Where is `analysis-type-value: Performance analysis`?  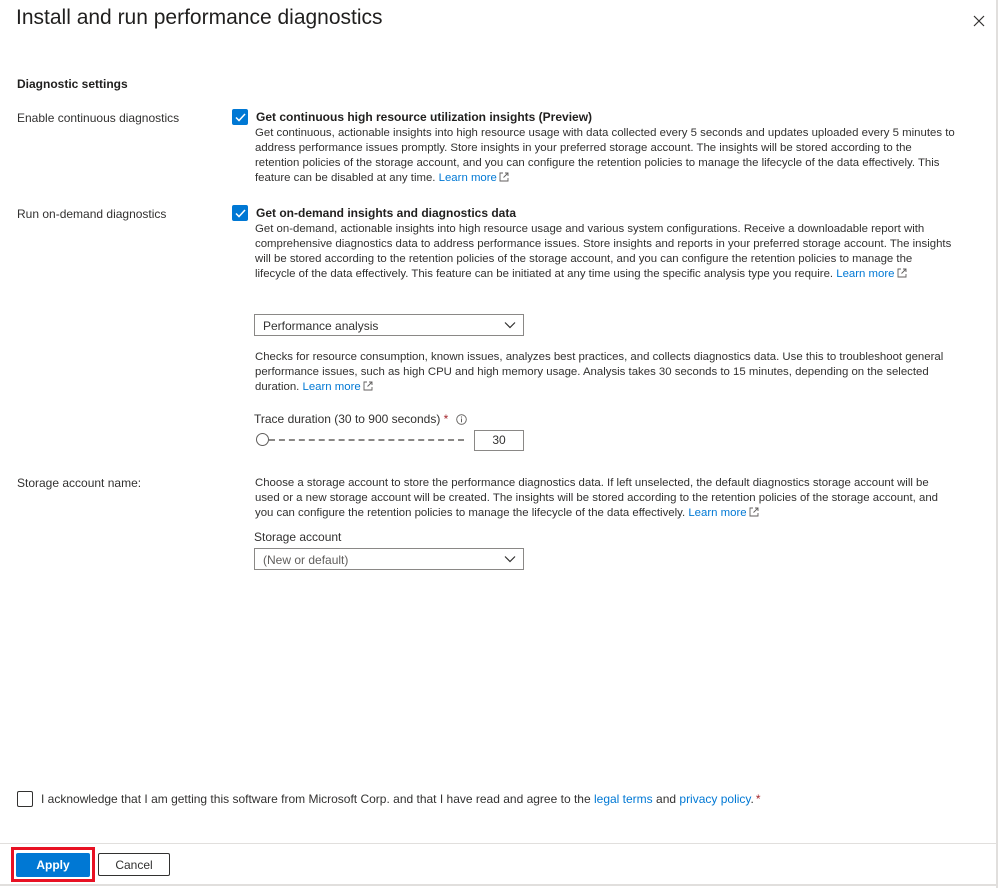 analysis-type-value: Performance analysis is located at coordinates (321, 326).